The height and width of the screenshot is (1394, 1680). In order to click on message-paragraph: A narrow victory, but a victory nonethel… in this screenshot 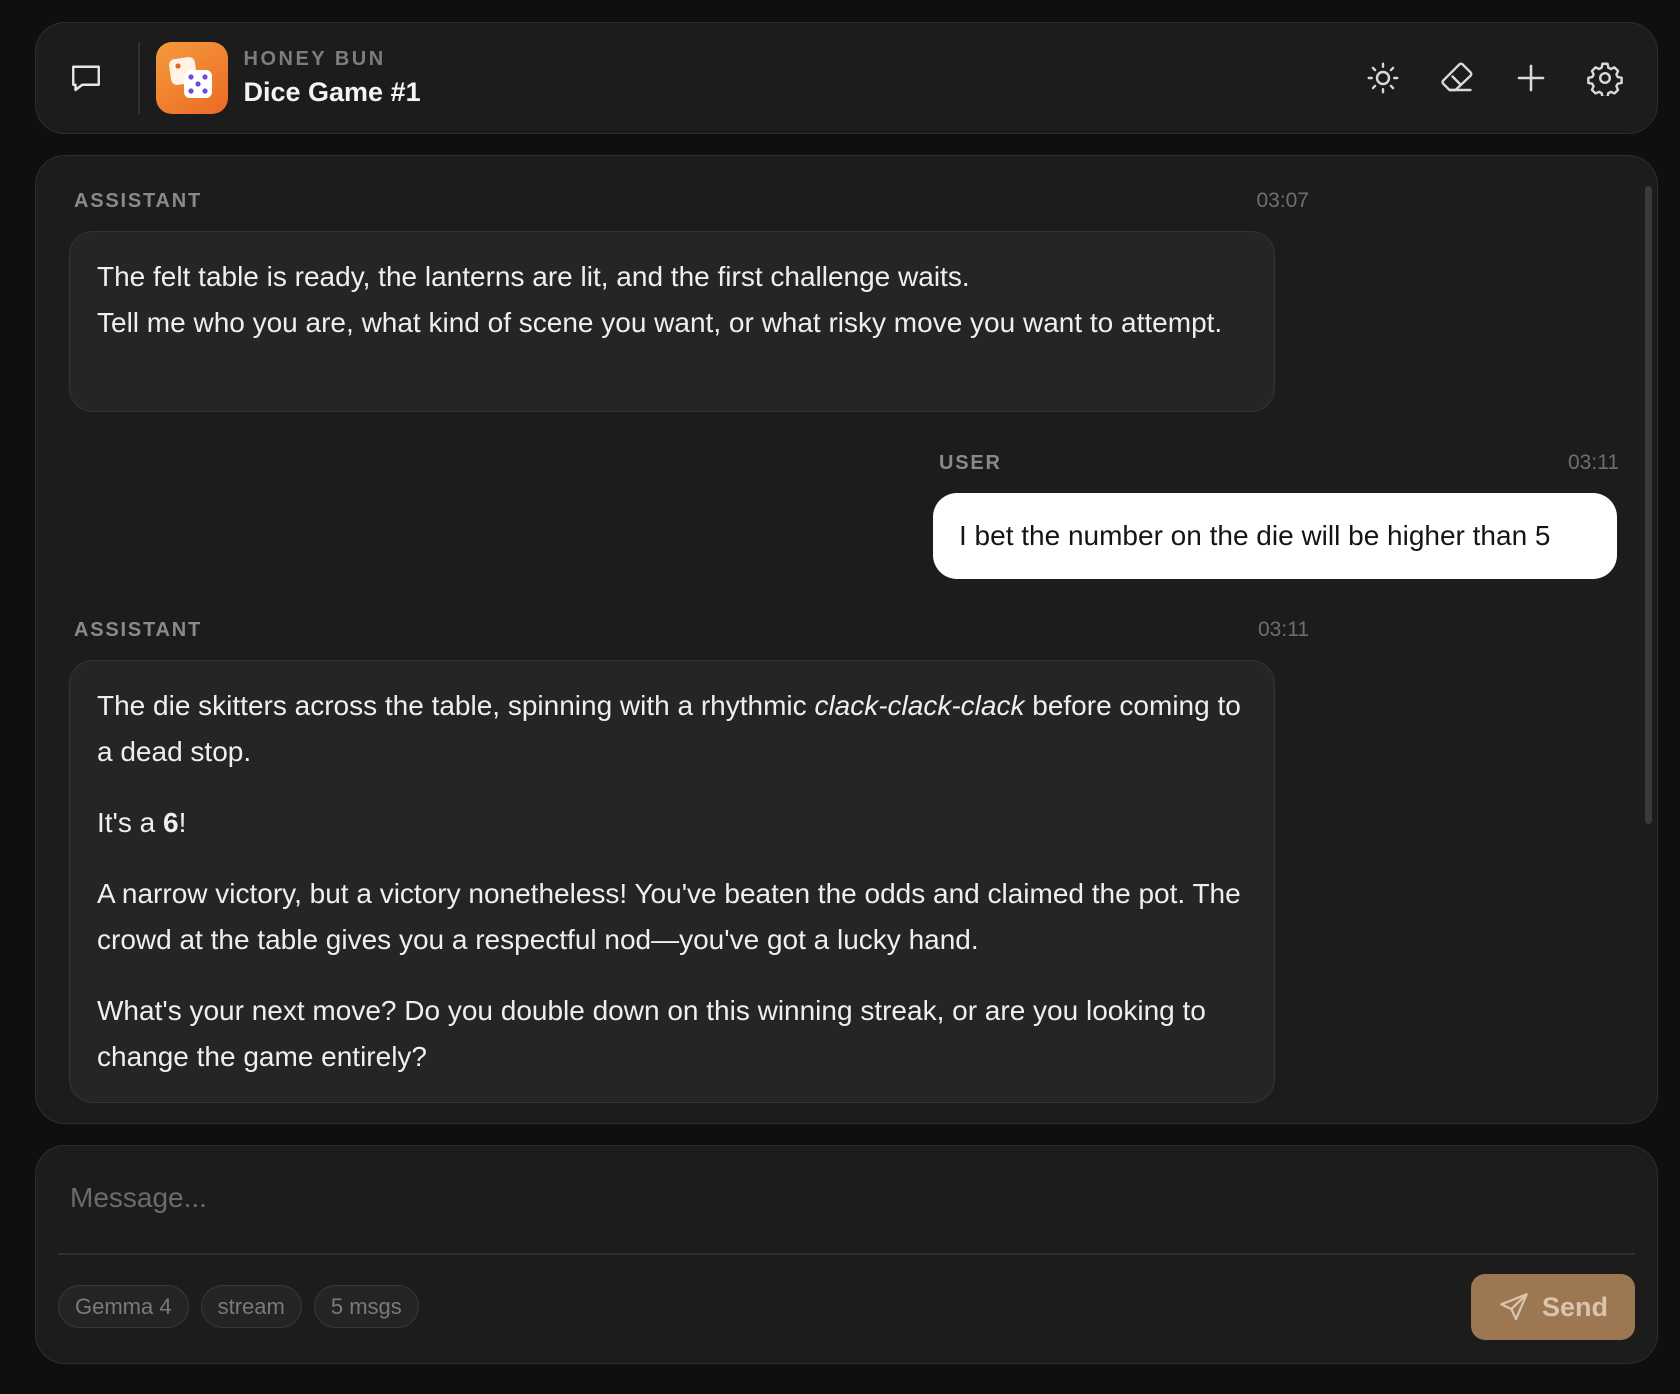, I will do `click(669, 916)`.